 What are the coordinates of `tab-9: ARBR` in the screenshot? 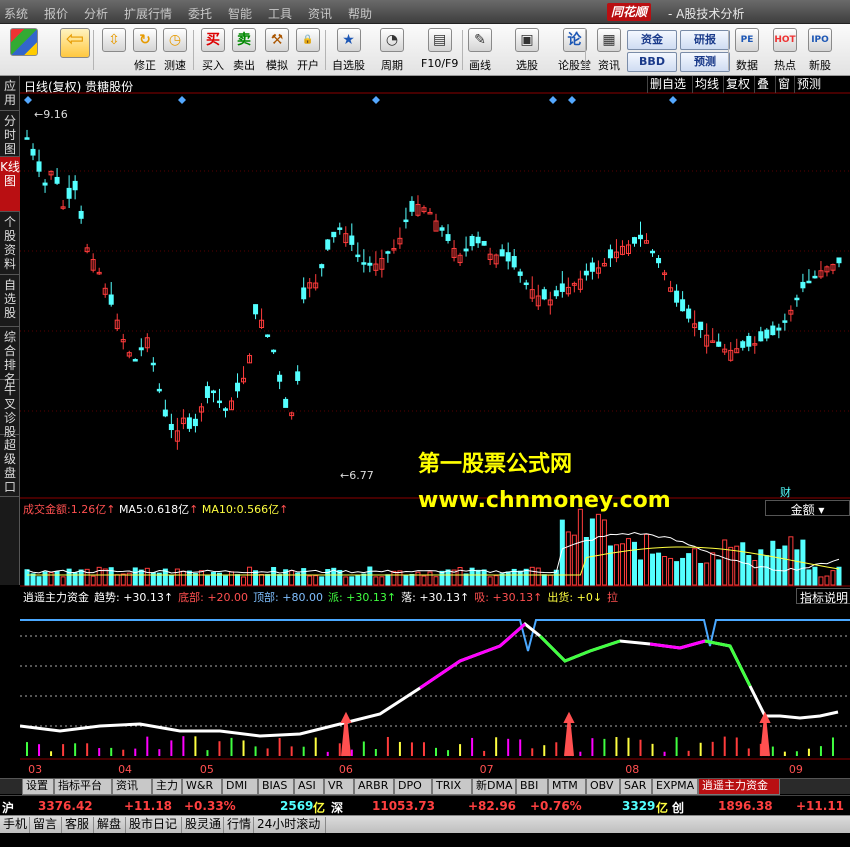 It's located at (374, 787).